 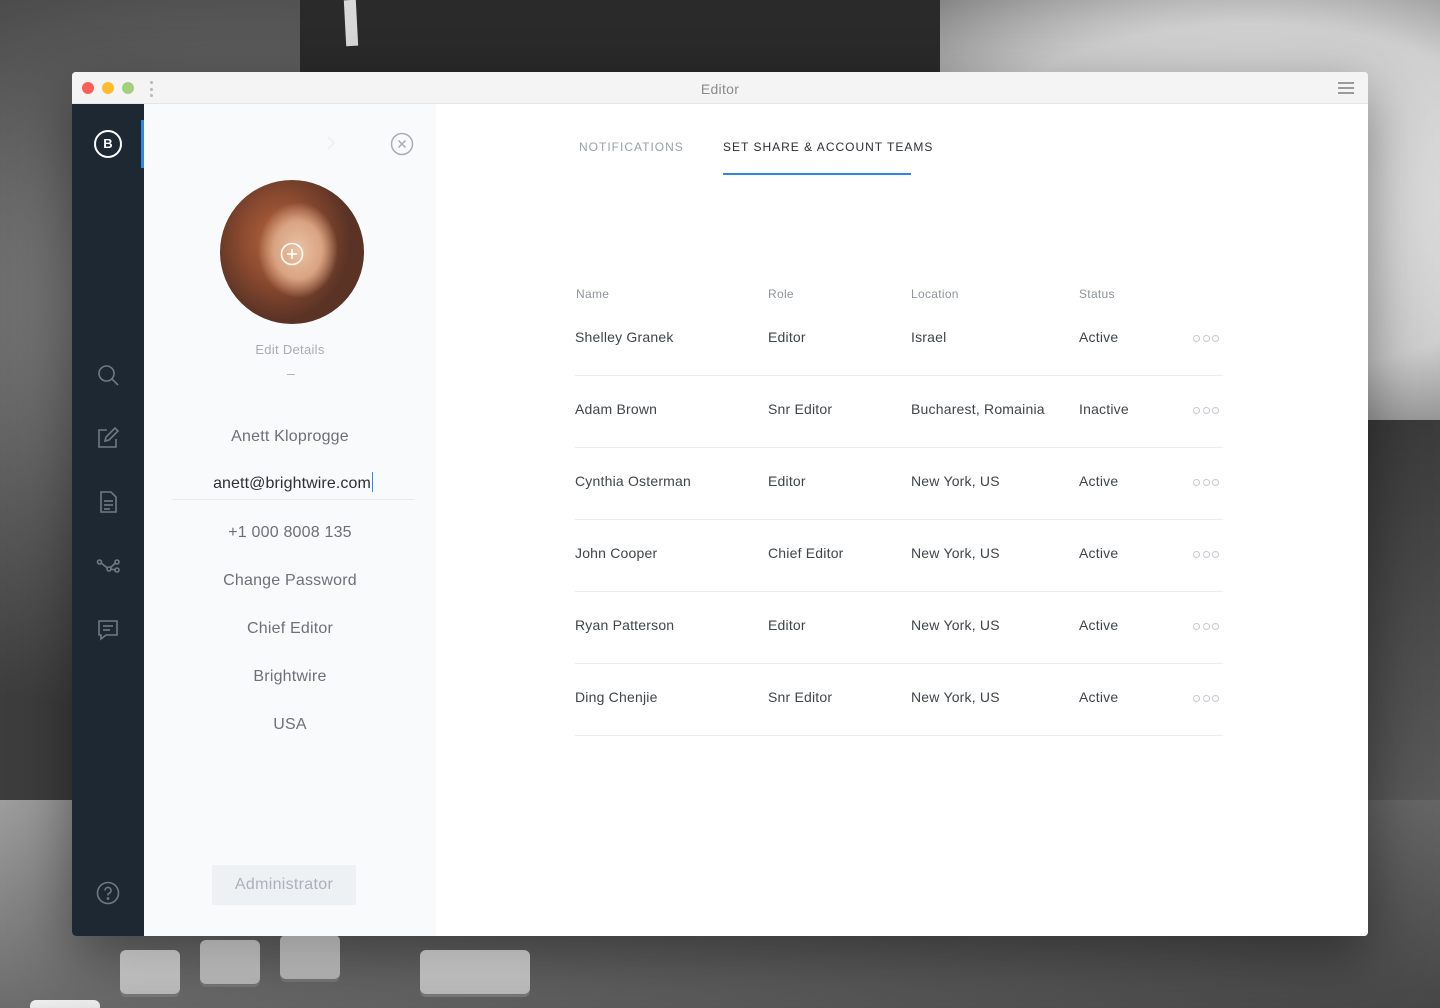 I want to click on help-icon, so click(x=108, y=893).